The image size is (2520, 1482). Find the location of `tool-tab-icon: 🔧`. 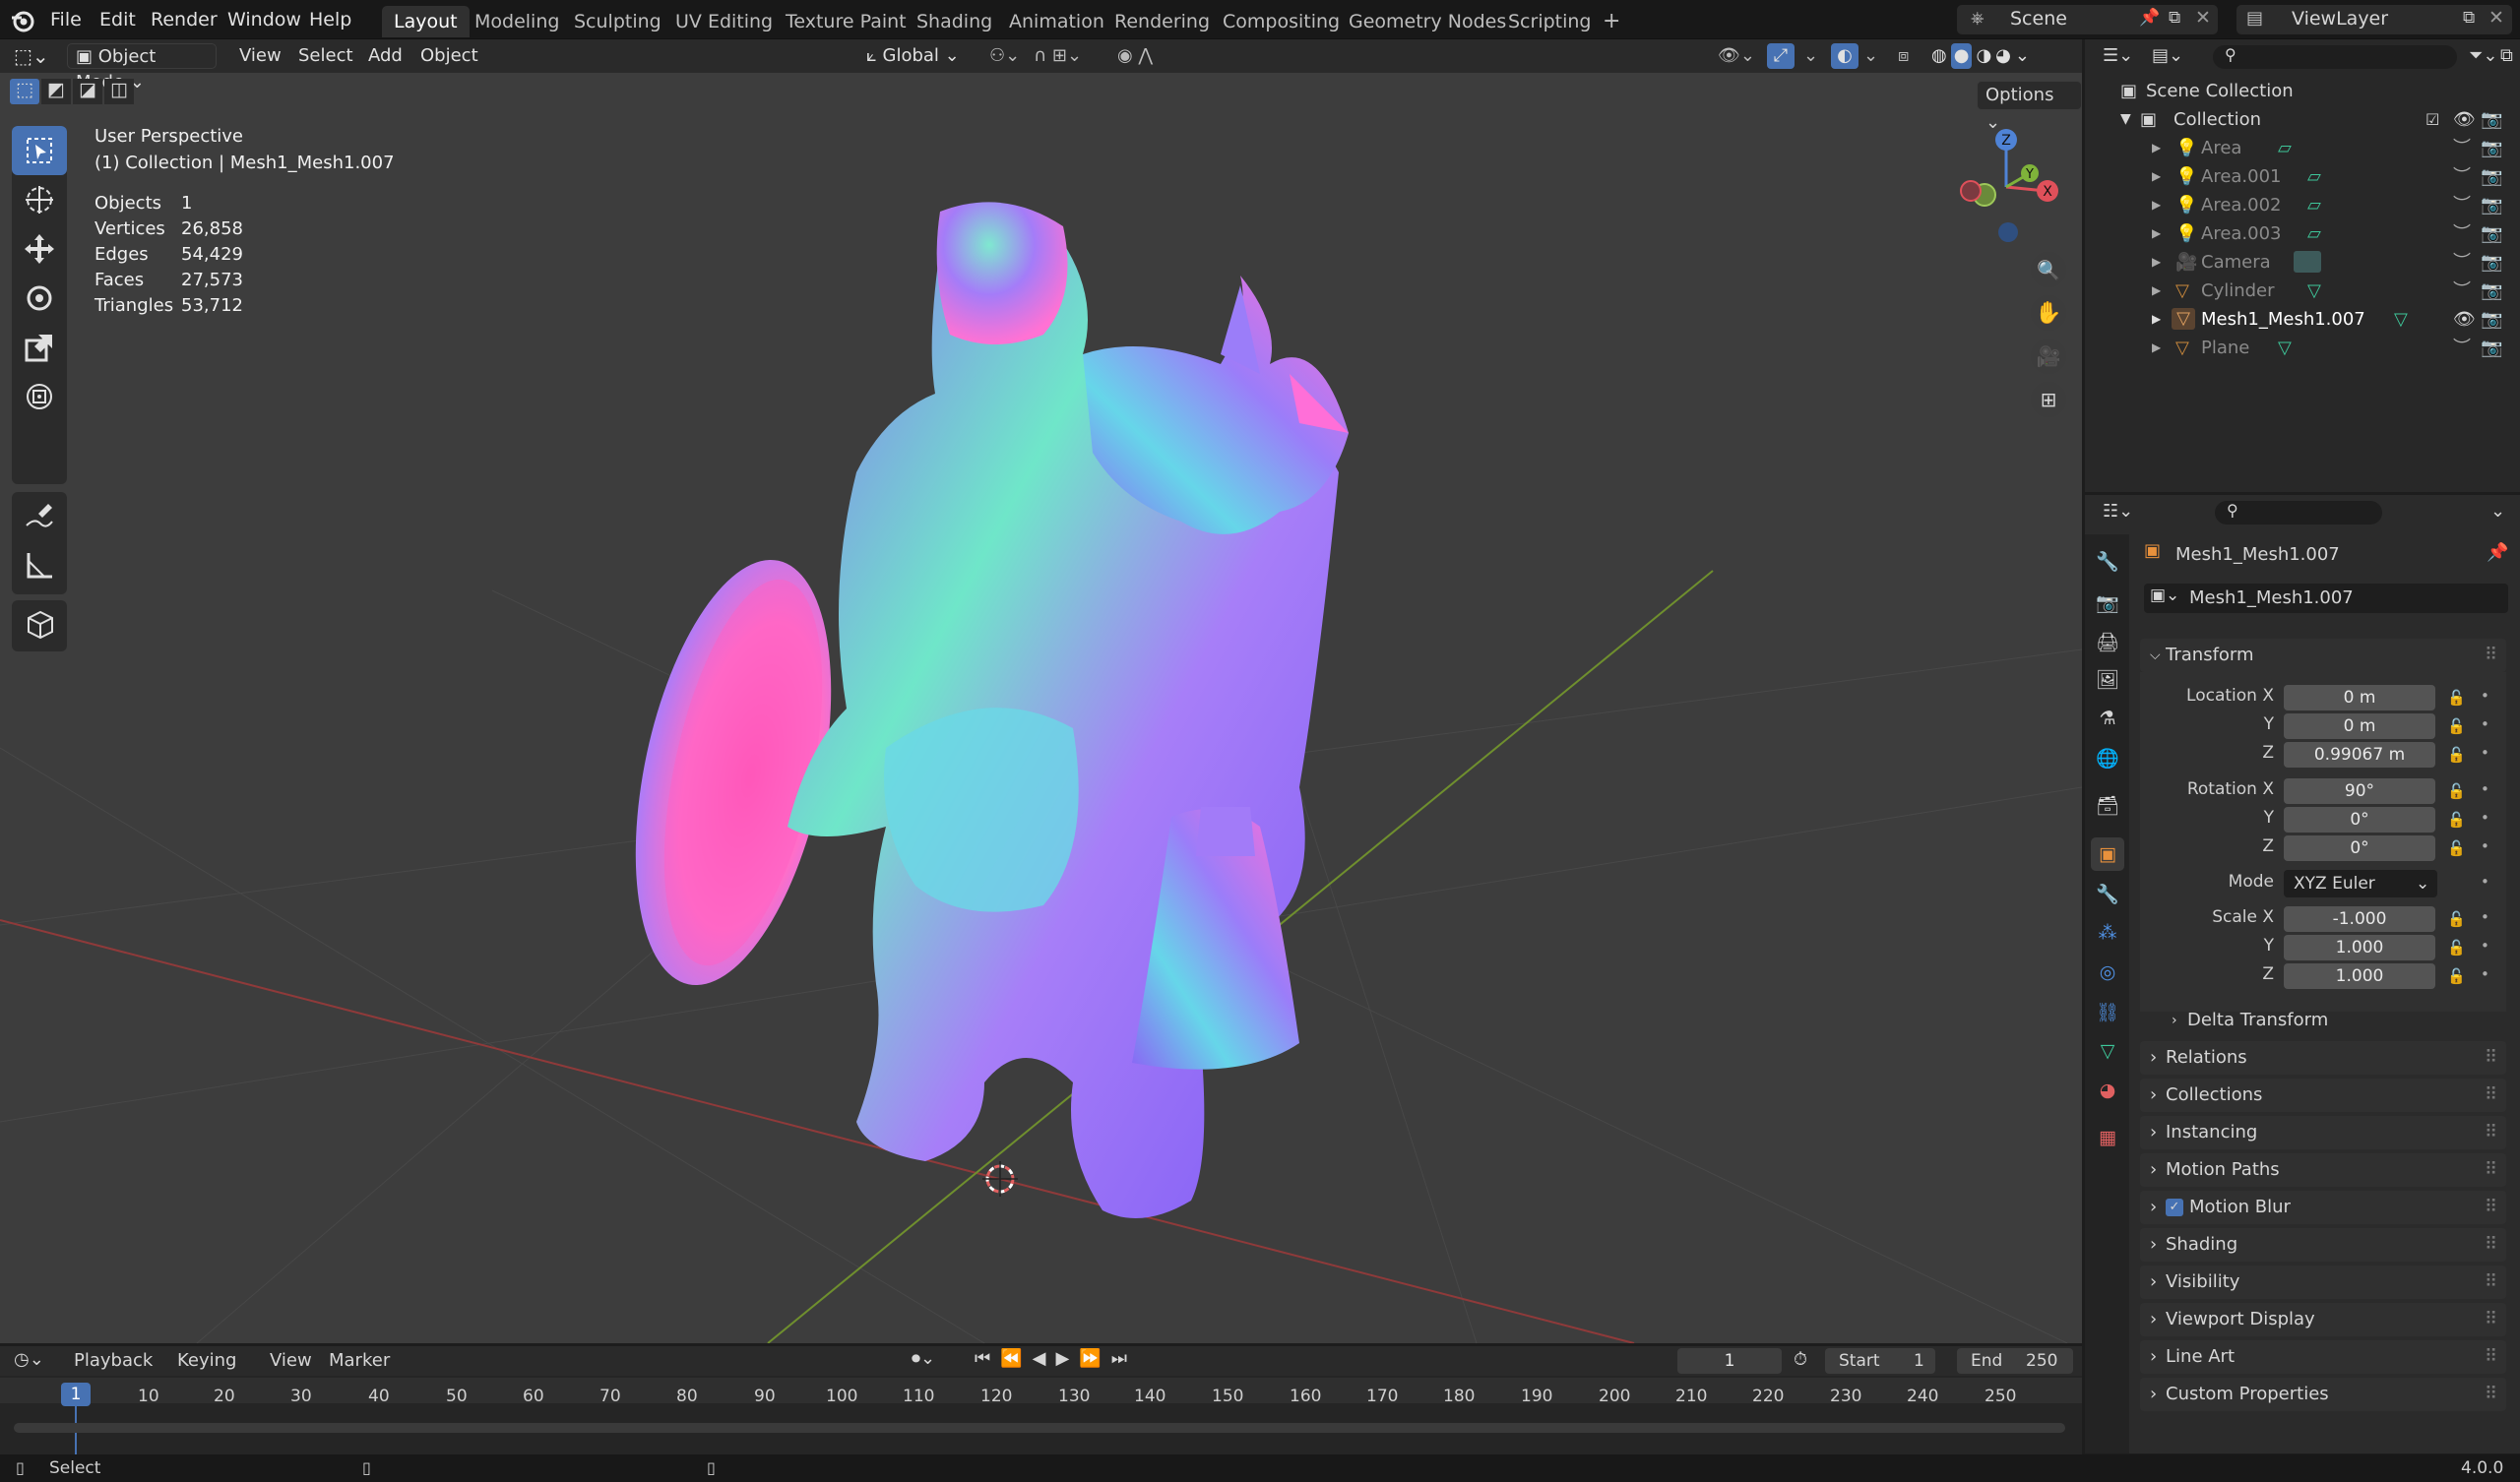

tool-tab-icon: 🔧 is located at coordinates (2107, 561).